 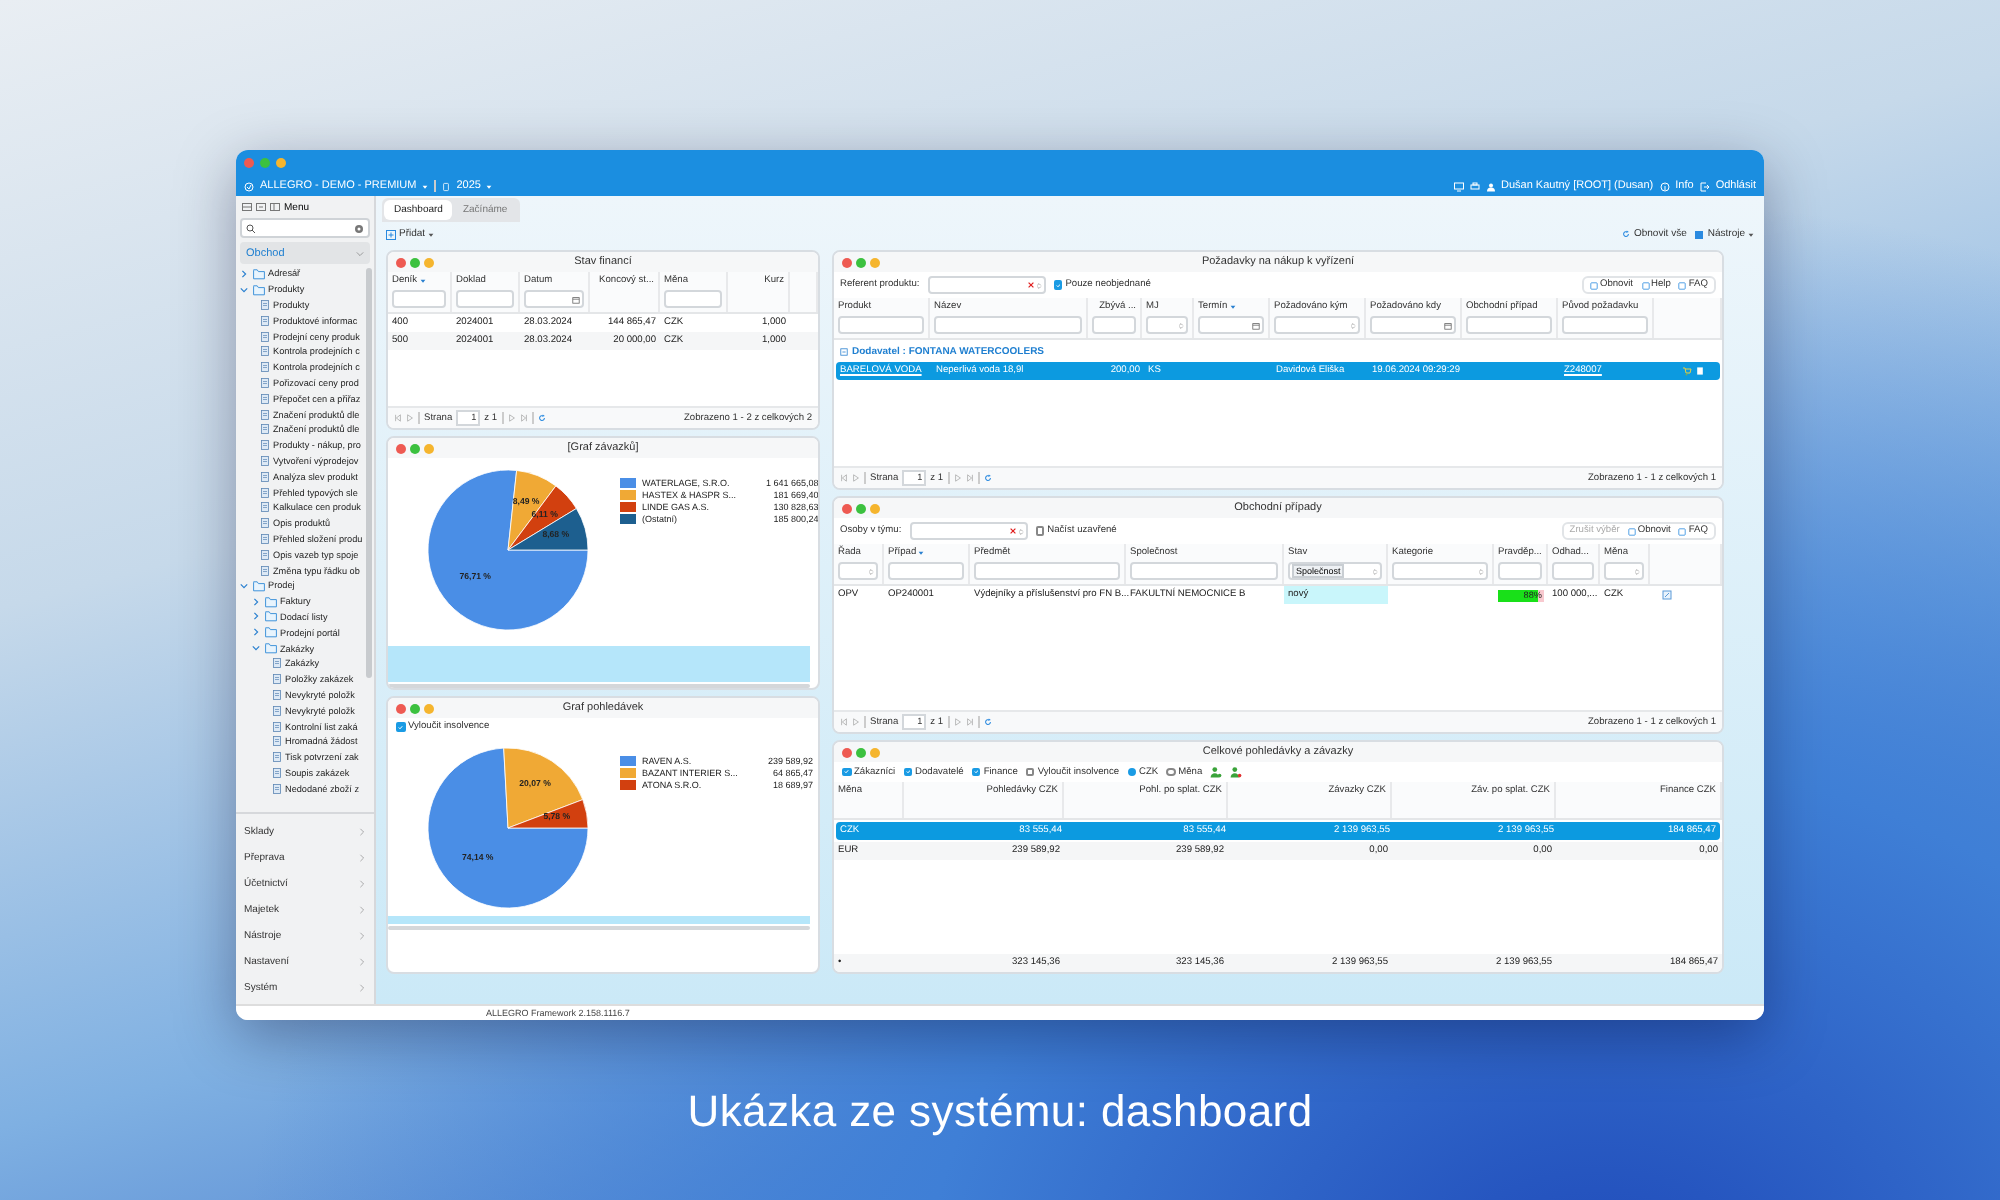 What do you see at coordinates (1236, 772) in the screenshot?
I see `person-remove-icon` at bounding box center [1236, 772].